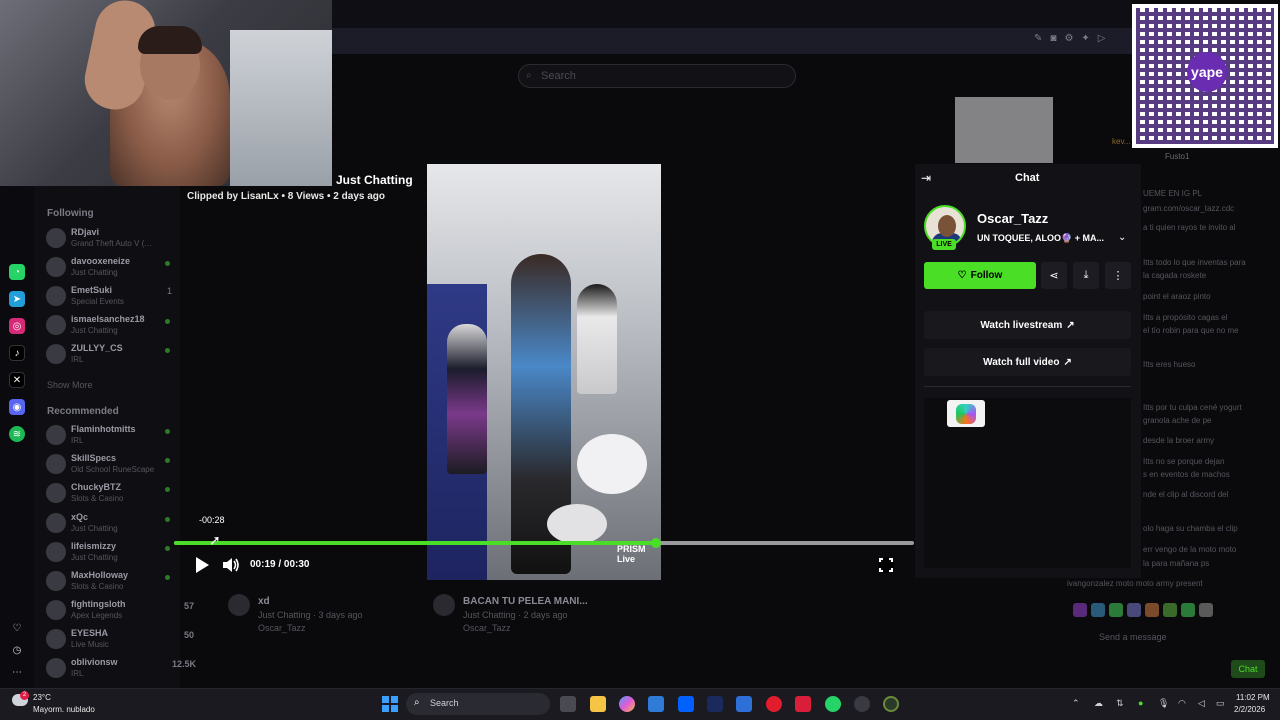 The width and height of the screenshot is (1280, 720). I want to click on file-explorer-icon, so click(598, 704).